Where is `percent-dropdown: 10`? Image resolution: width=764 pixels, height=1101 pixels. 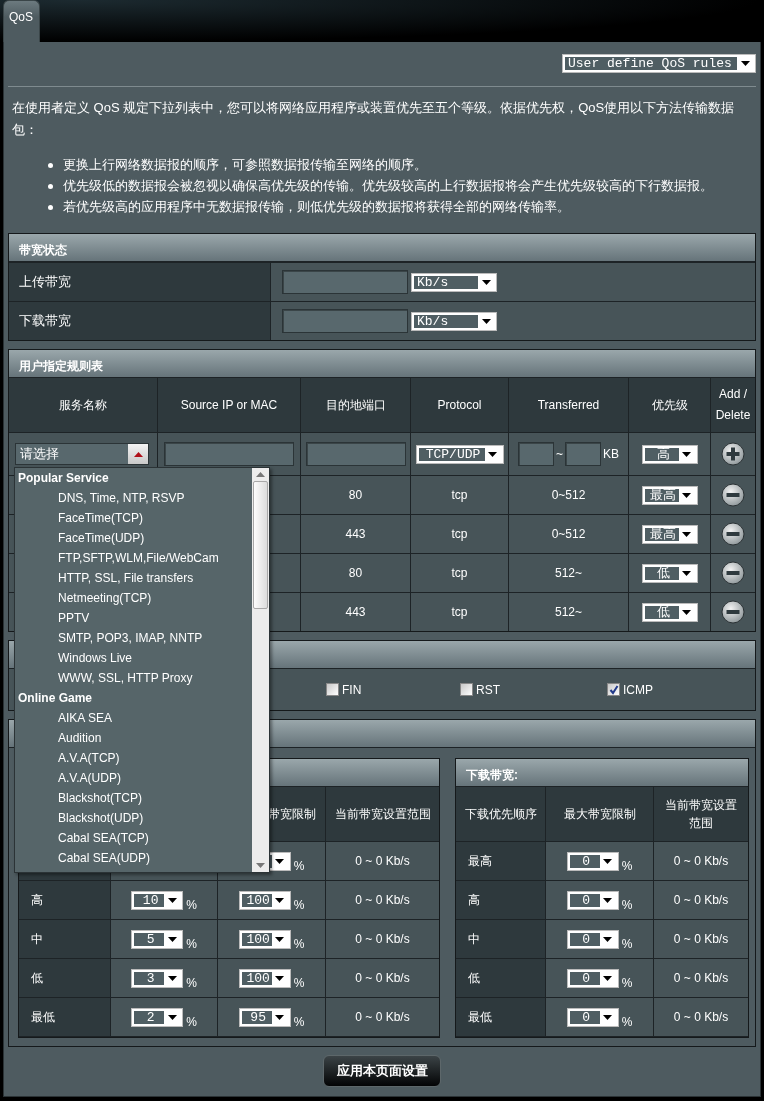 percent-dropdown: 10 is located at coordinates (157, 900).